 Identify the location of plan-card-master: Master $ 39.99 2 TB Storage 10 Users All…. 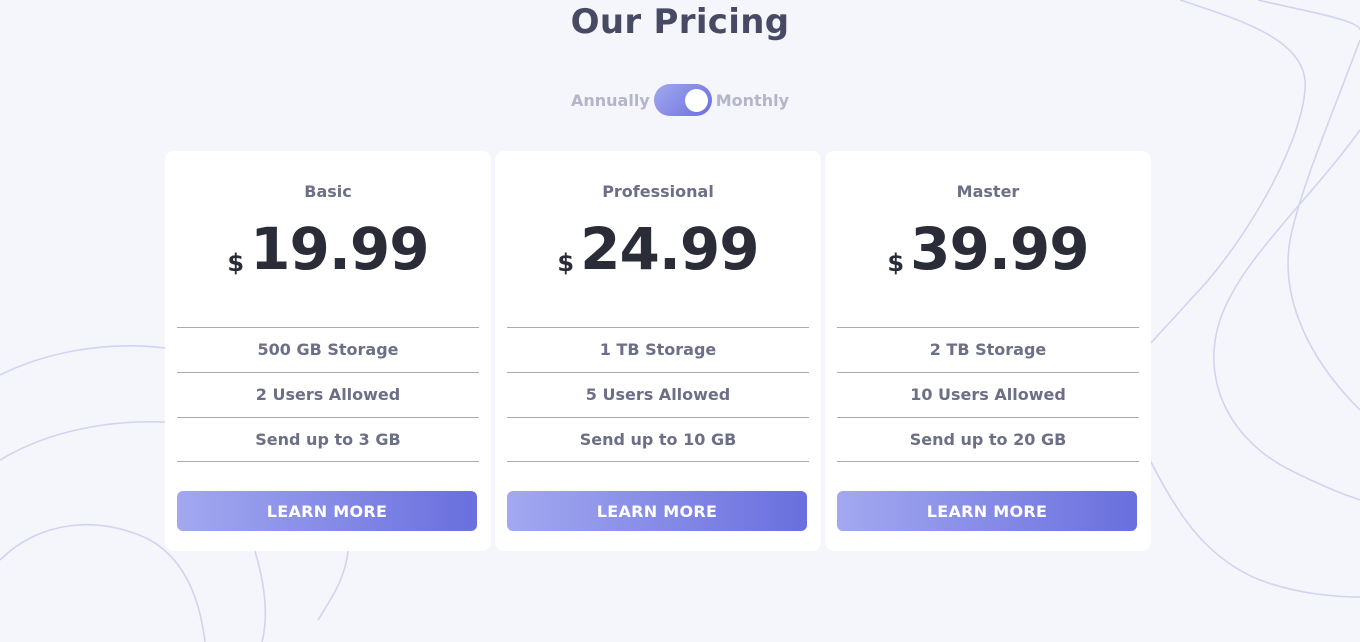
(988, 351).